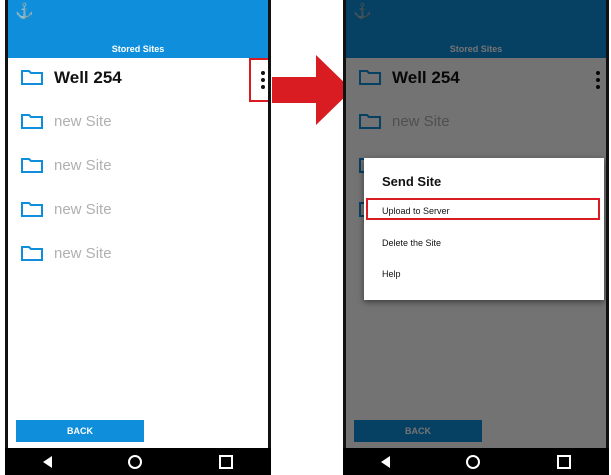 This screenshot has width=611, height=475. What do you see at coordinates (391, 274) in the screenshot?
I see `menu-item-help: Help` at bounding box center [391, 274].